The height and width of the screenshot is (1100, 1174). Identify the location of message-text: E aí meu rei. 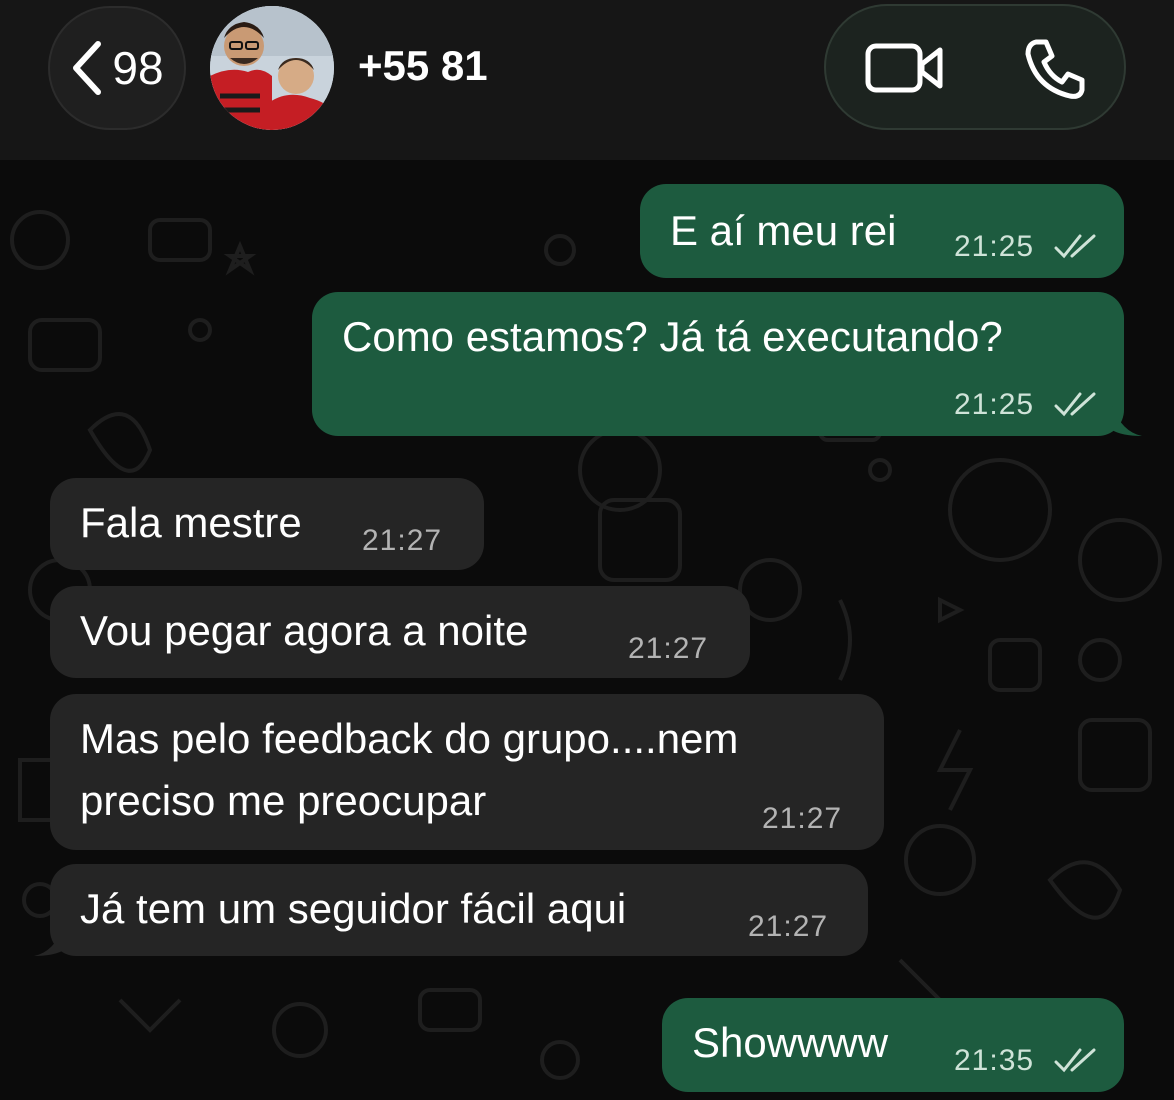
(783, 230).